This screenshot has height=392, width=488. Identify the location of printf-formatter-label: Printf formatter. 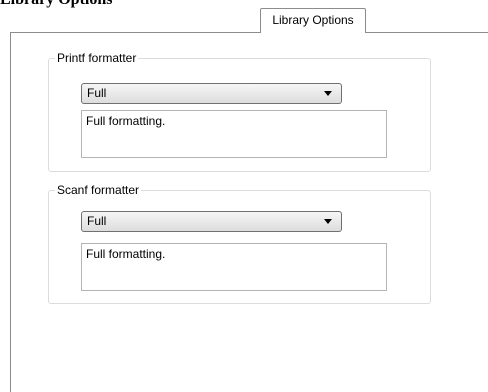
(97, 58).